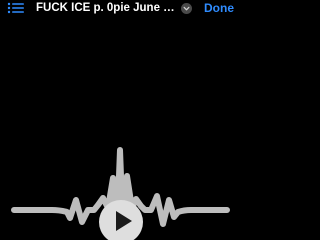  What do you see at coordinates (124, 221) in the screenshot?
I see `play-icon` at bounding box center [124, 221].